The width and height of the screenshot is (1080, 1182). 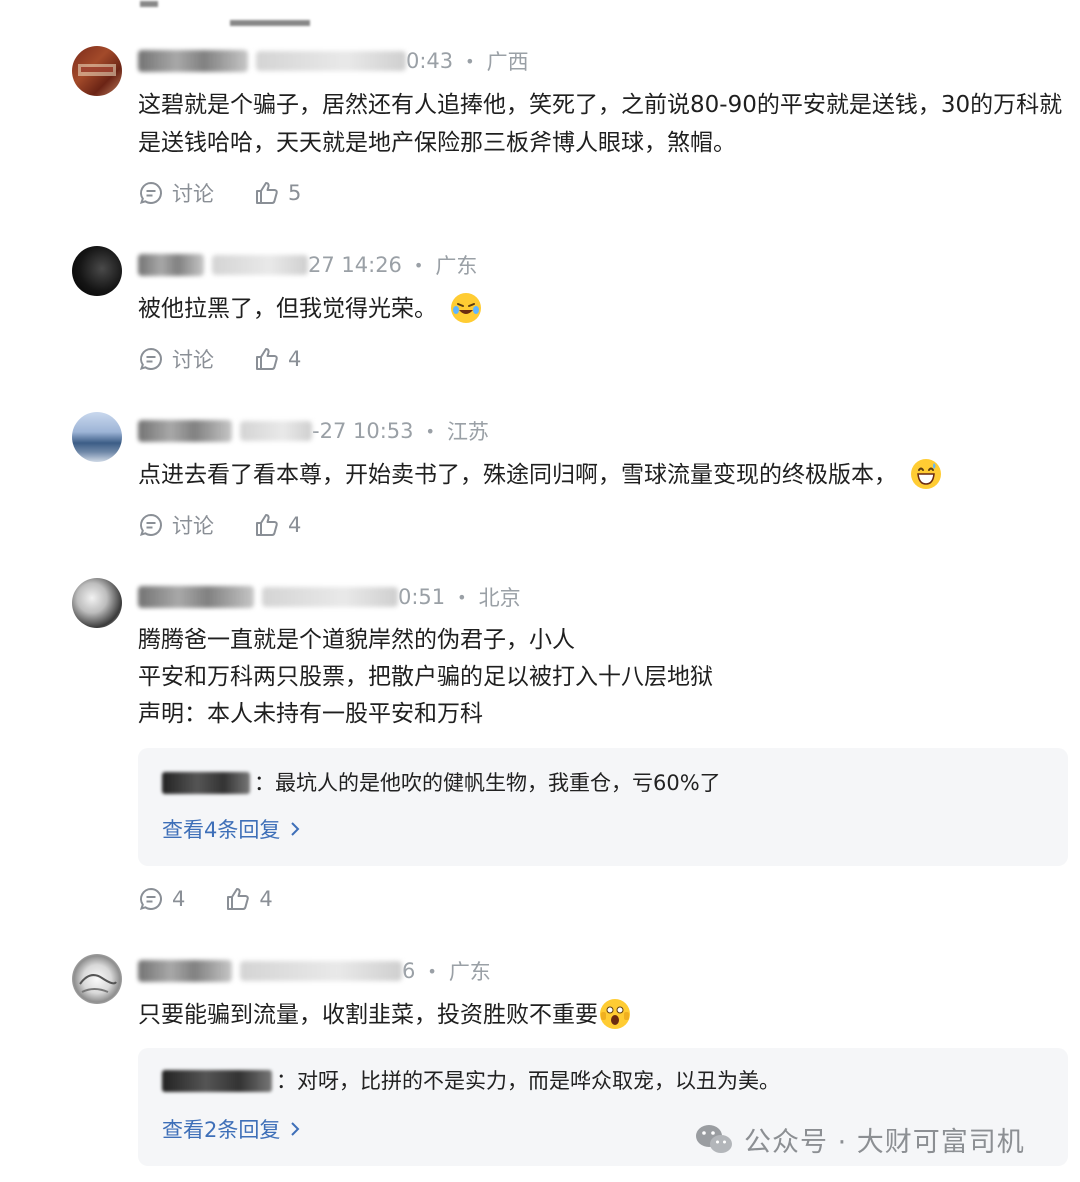 What do you see at coordinates (310, 714) in the screenshot?
I see `comment-line: 声明：本人未持有一股平安和万科` at bounding box center [310, 714].